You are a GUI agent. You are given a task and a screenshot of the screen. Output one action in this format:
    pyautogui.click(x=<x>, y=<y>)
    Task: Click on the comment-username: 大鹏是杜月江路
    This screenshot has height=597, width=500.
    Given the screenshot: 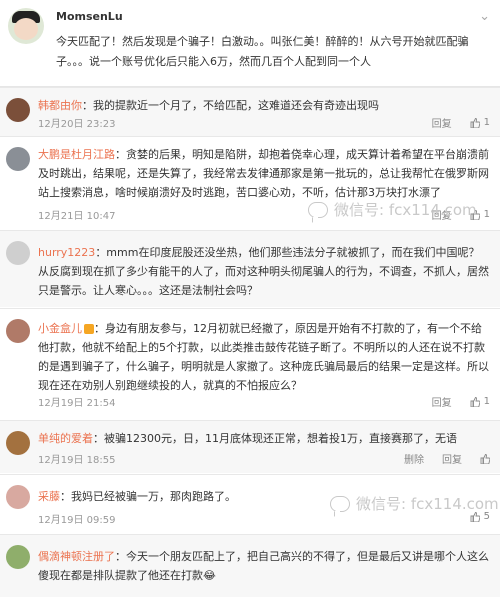 What is the action you would take?
    pyautogui.click(x=76, y=154)
    